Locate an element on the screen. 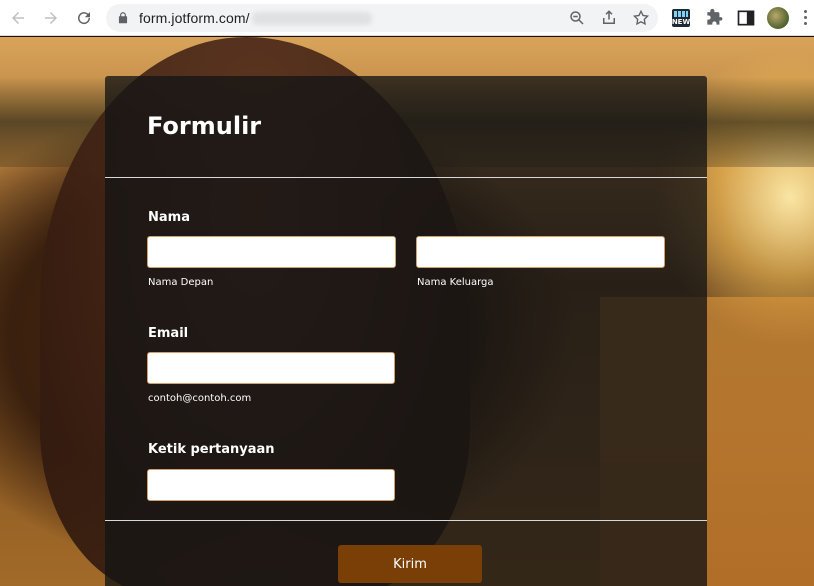  kebab-menu-icon is located at coordinates (806, 18).